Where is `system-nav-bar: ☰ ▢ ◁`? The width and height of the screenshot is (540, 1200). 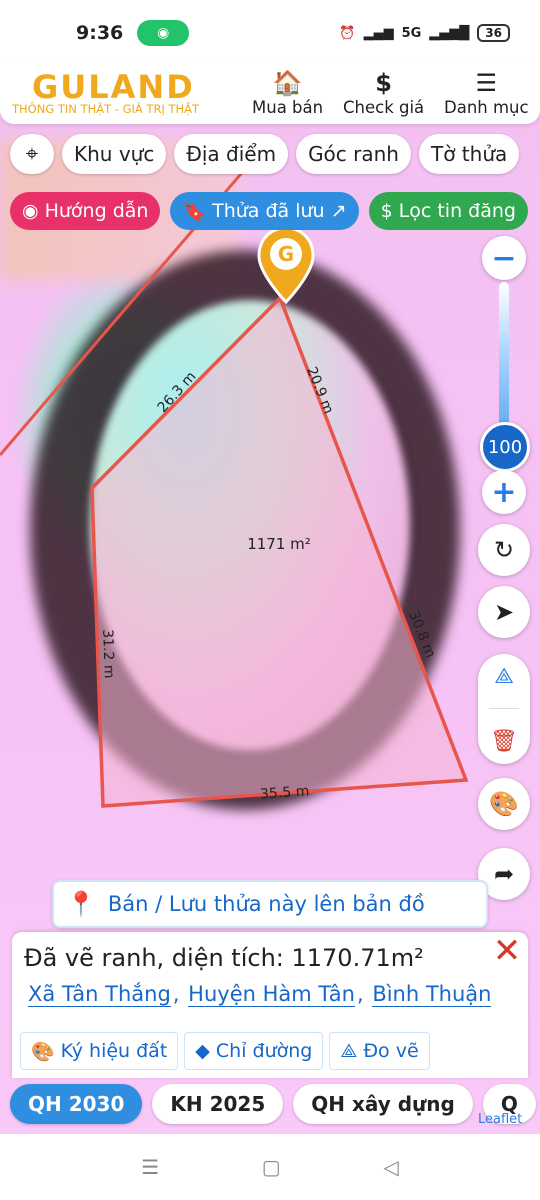 system-nav-bar: ☰ ▢ ◁ is located at coordinates (270, 1167).